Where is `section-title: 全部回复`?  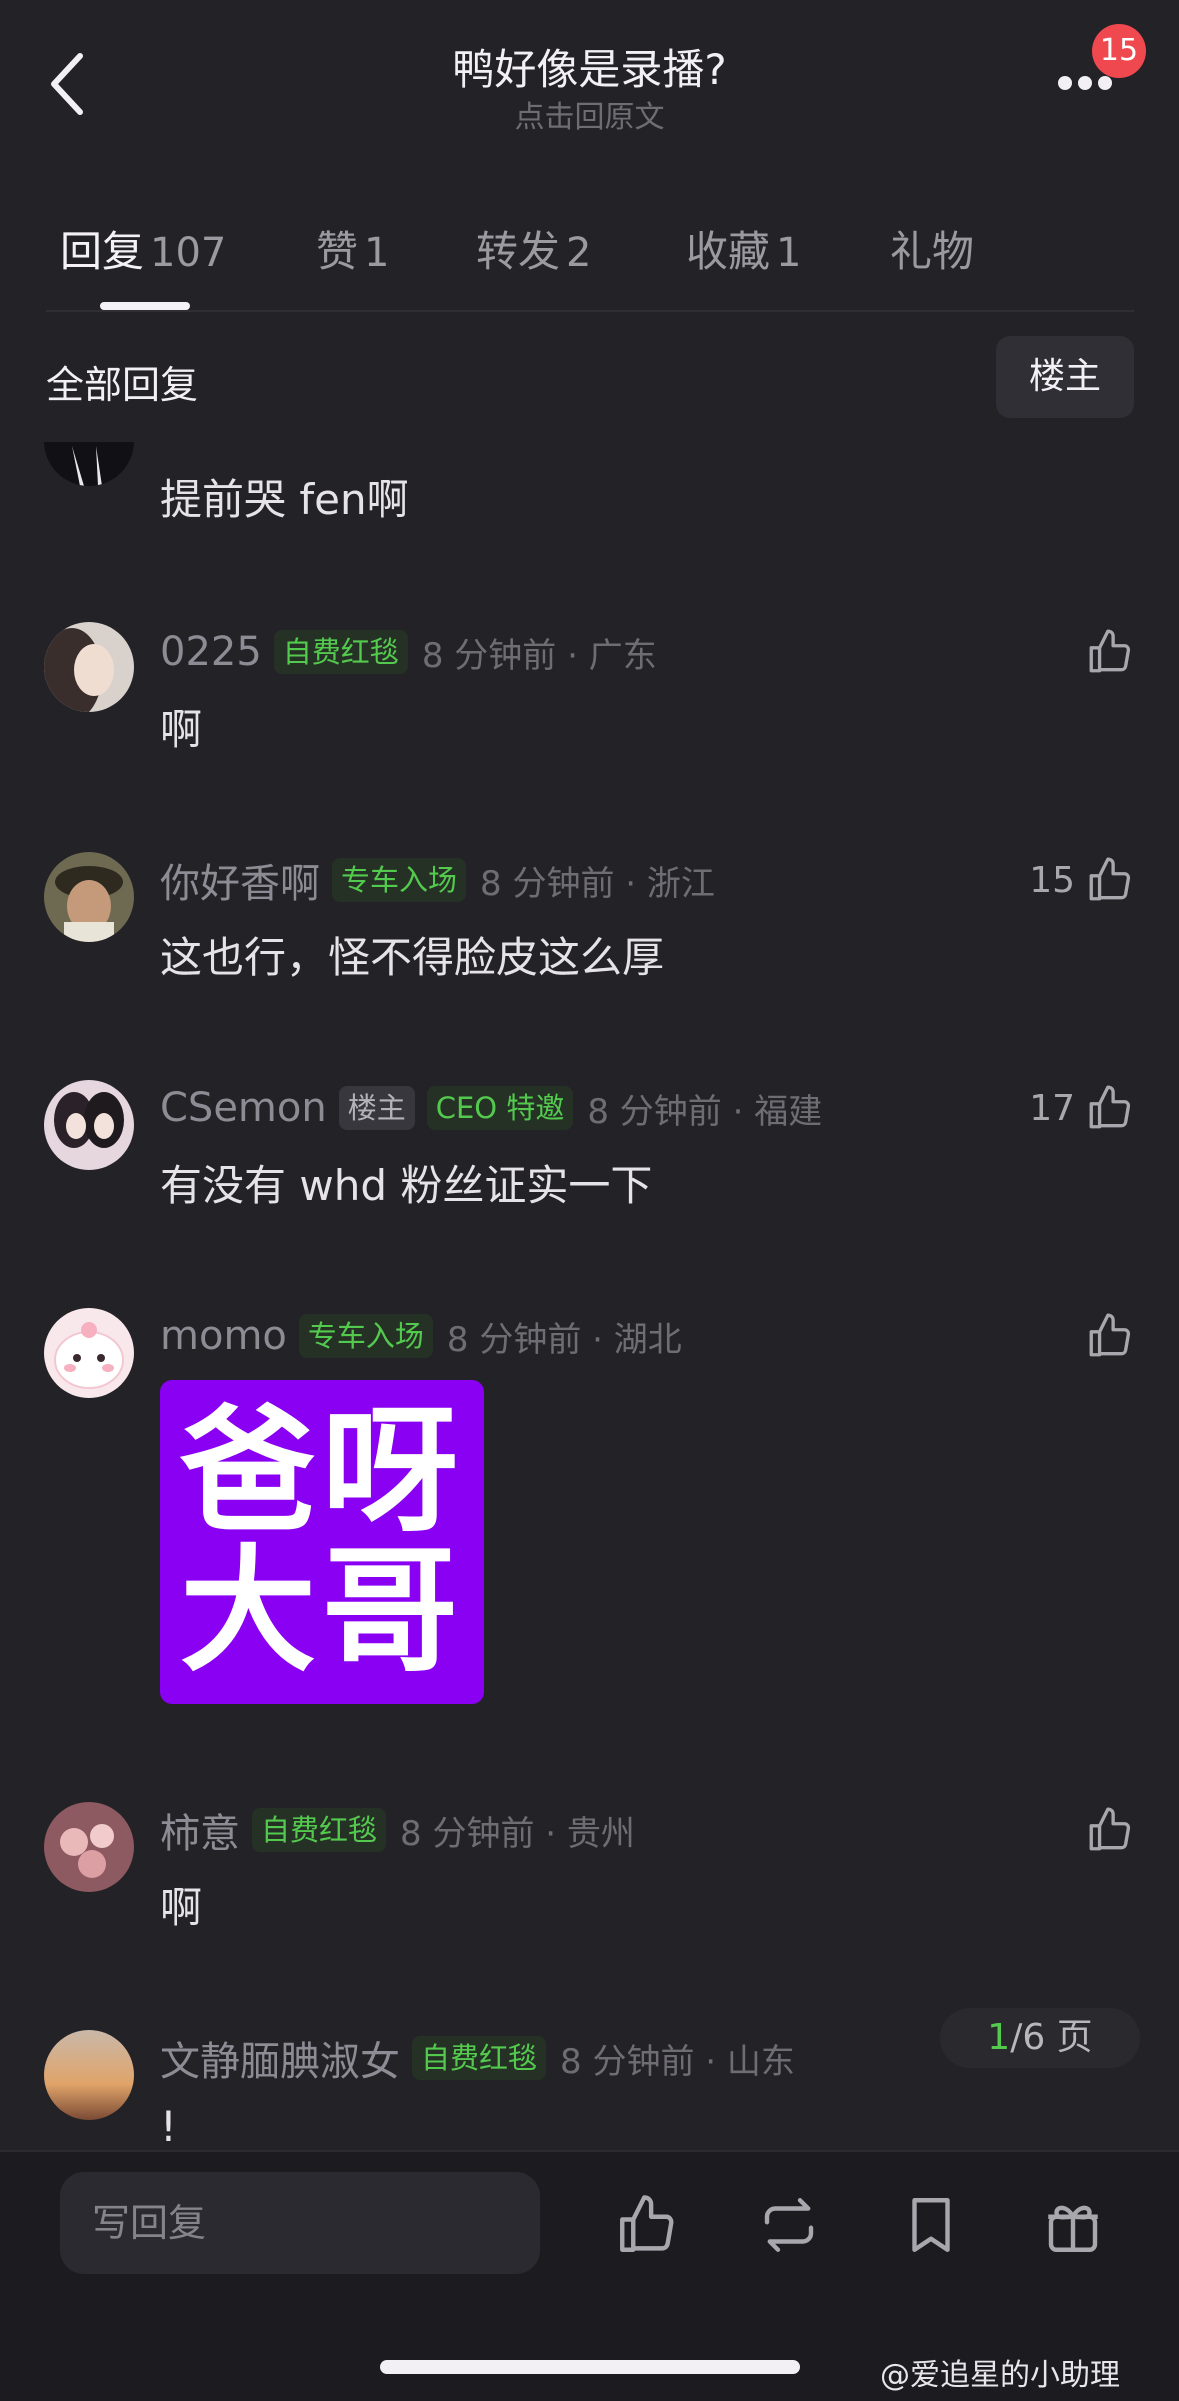 section-title: 全部回复 is located at coordinates (122, 385).